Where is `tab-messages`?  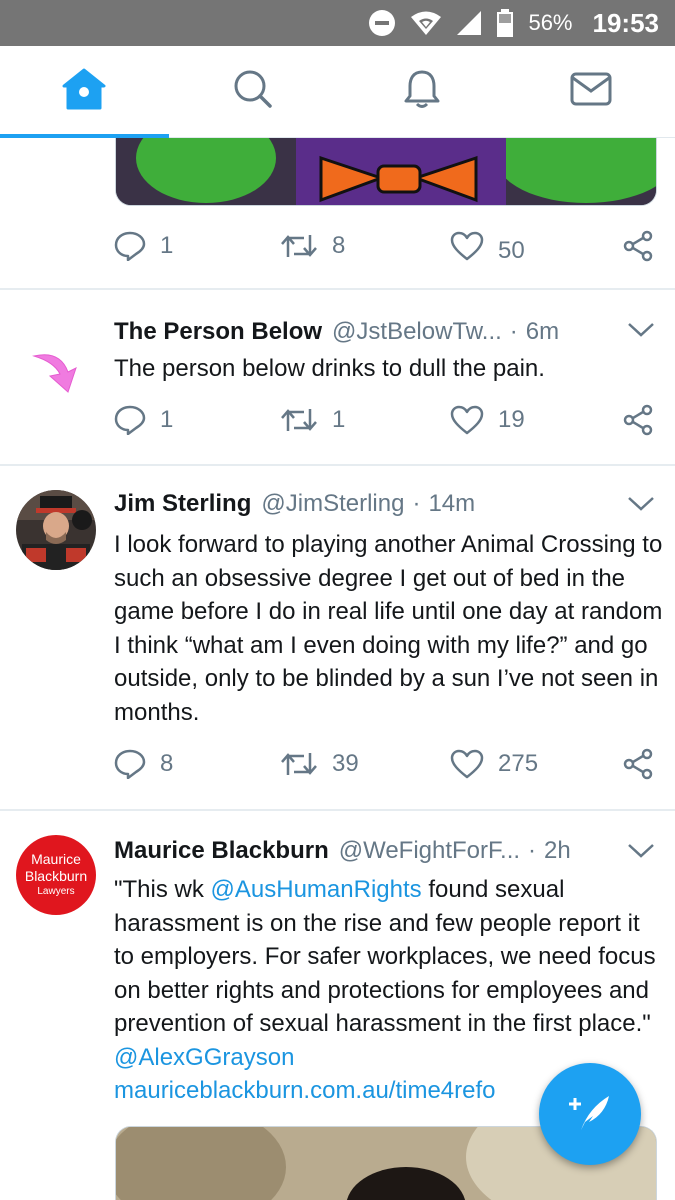 tab-messages is located at coordinates (590, 91).